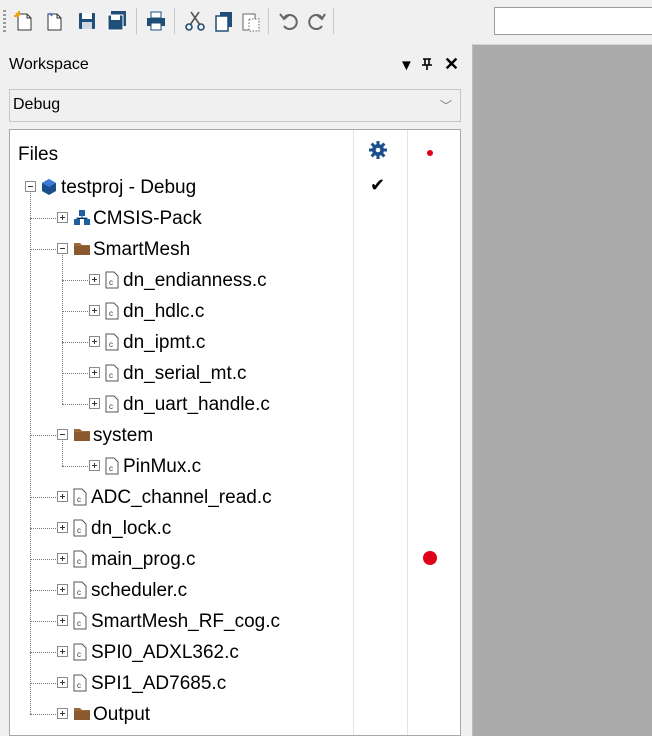 The width and height of the screenshot is (652, 736). What do you see at coordinates (131, 528) in the screenshot?
I see `tree-item-label: dn_lock.c` at bounding box center [131, 528].